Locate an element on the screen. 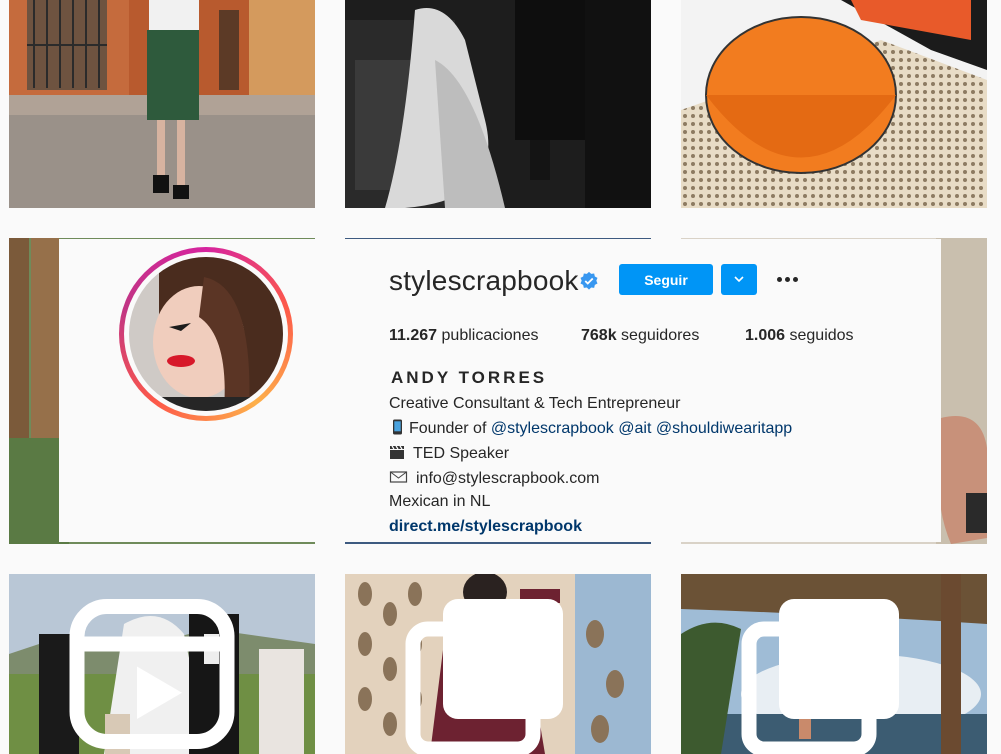 This screenshot has height=754, width=1001. bio-line-email: info@stylescrapbook.com is located at coordinates (494, 478).